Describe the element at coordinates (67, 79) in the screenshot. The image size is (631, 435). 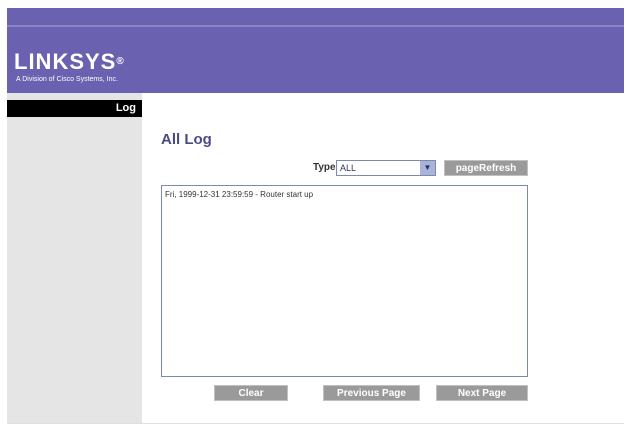
I see `logo-tagline: A Division of Cisco Systems, Inc.` at that location.